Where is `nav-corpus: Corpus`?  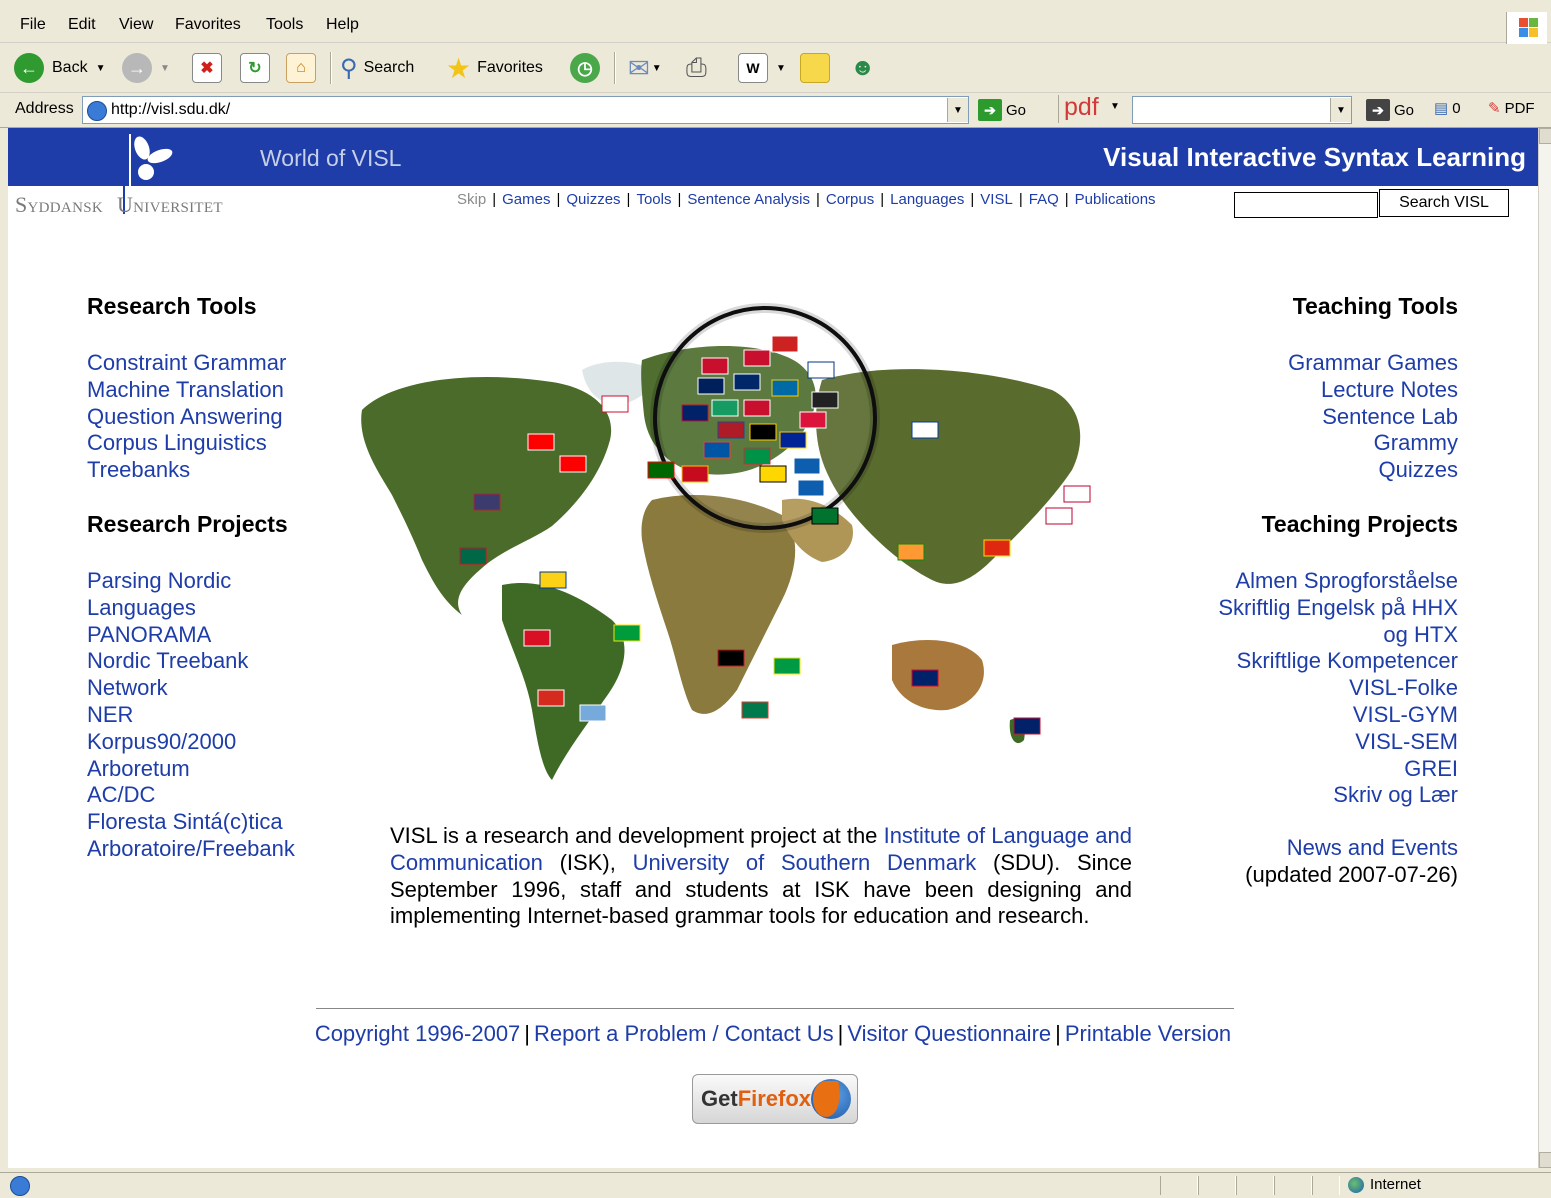 nav-corpus: Corpus is located at coordinates (850, 199).